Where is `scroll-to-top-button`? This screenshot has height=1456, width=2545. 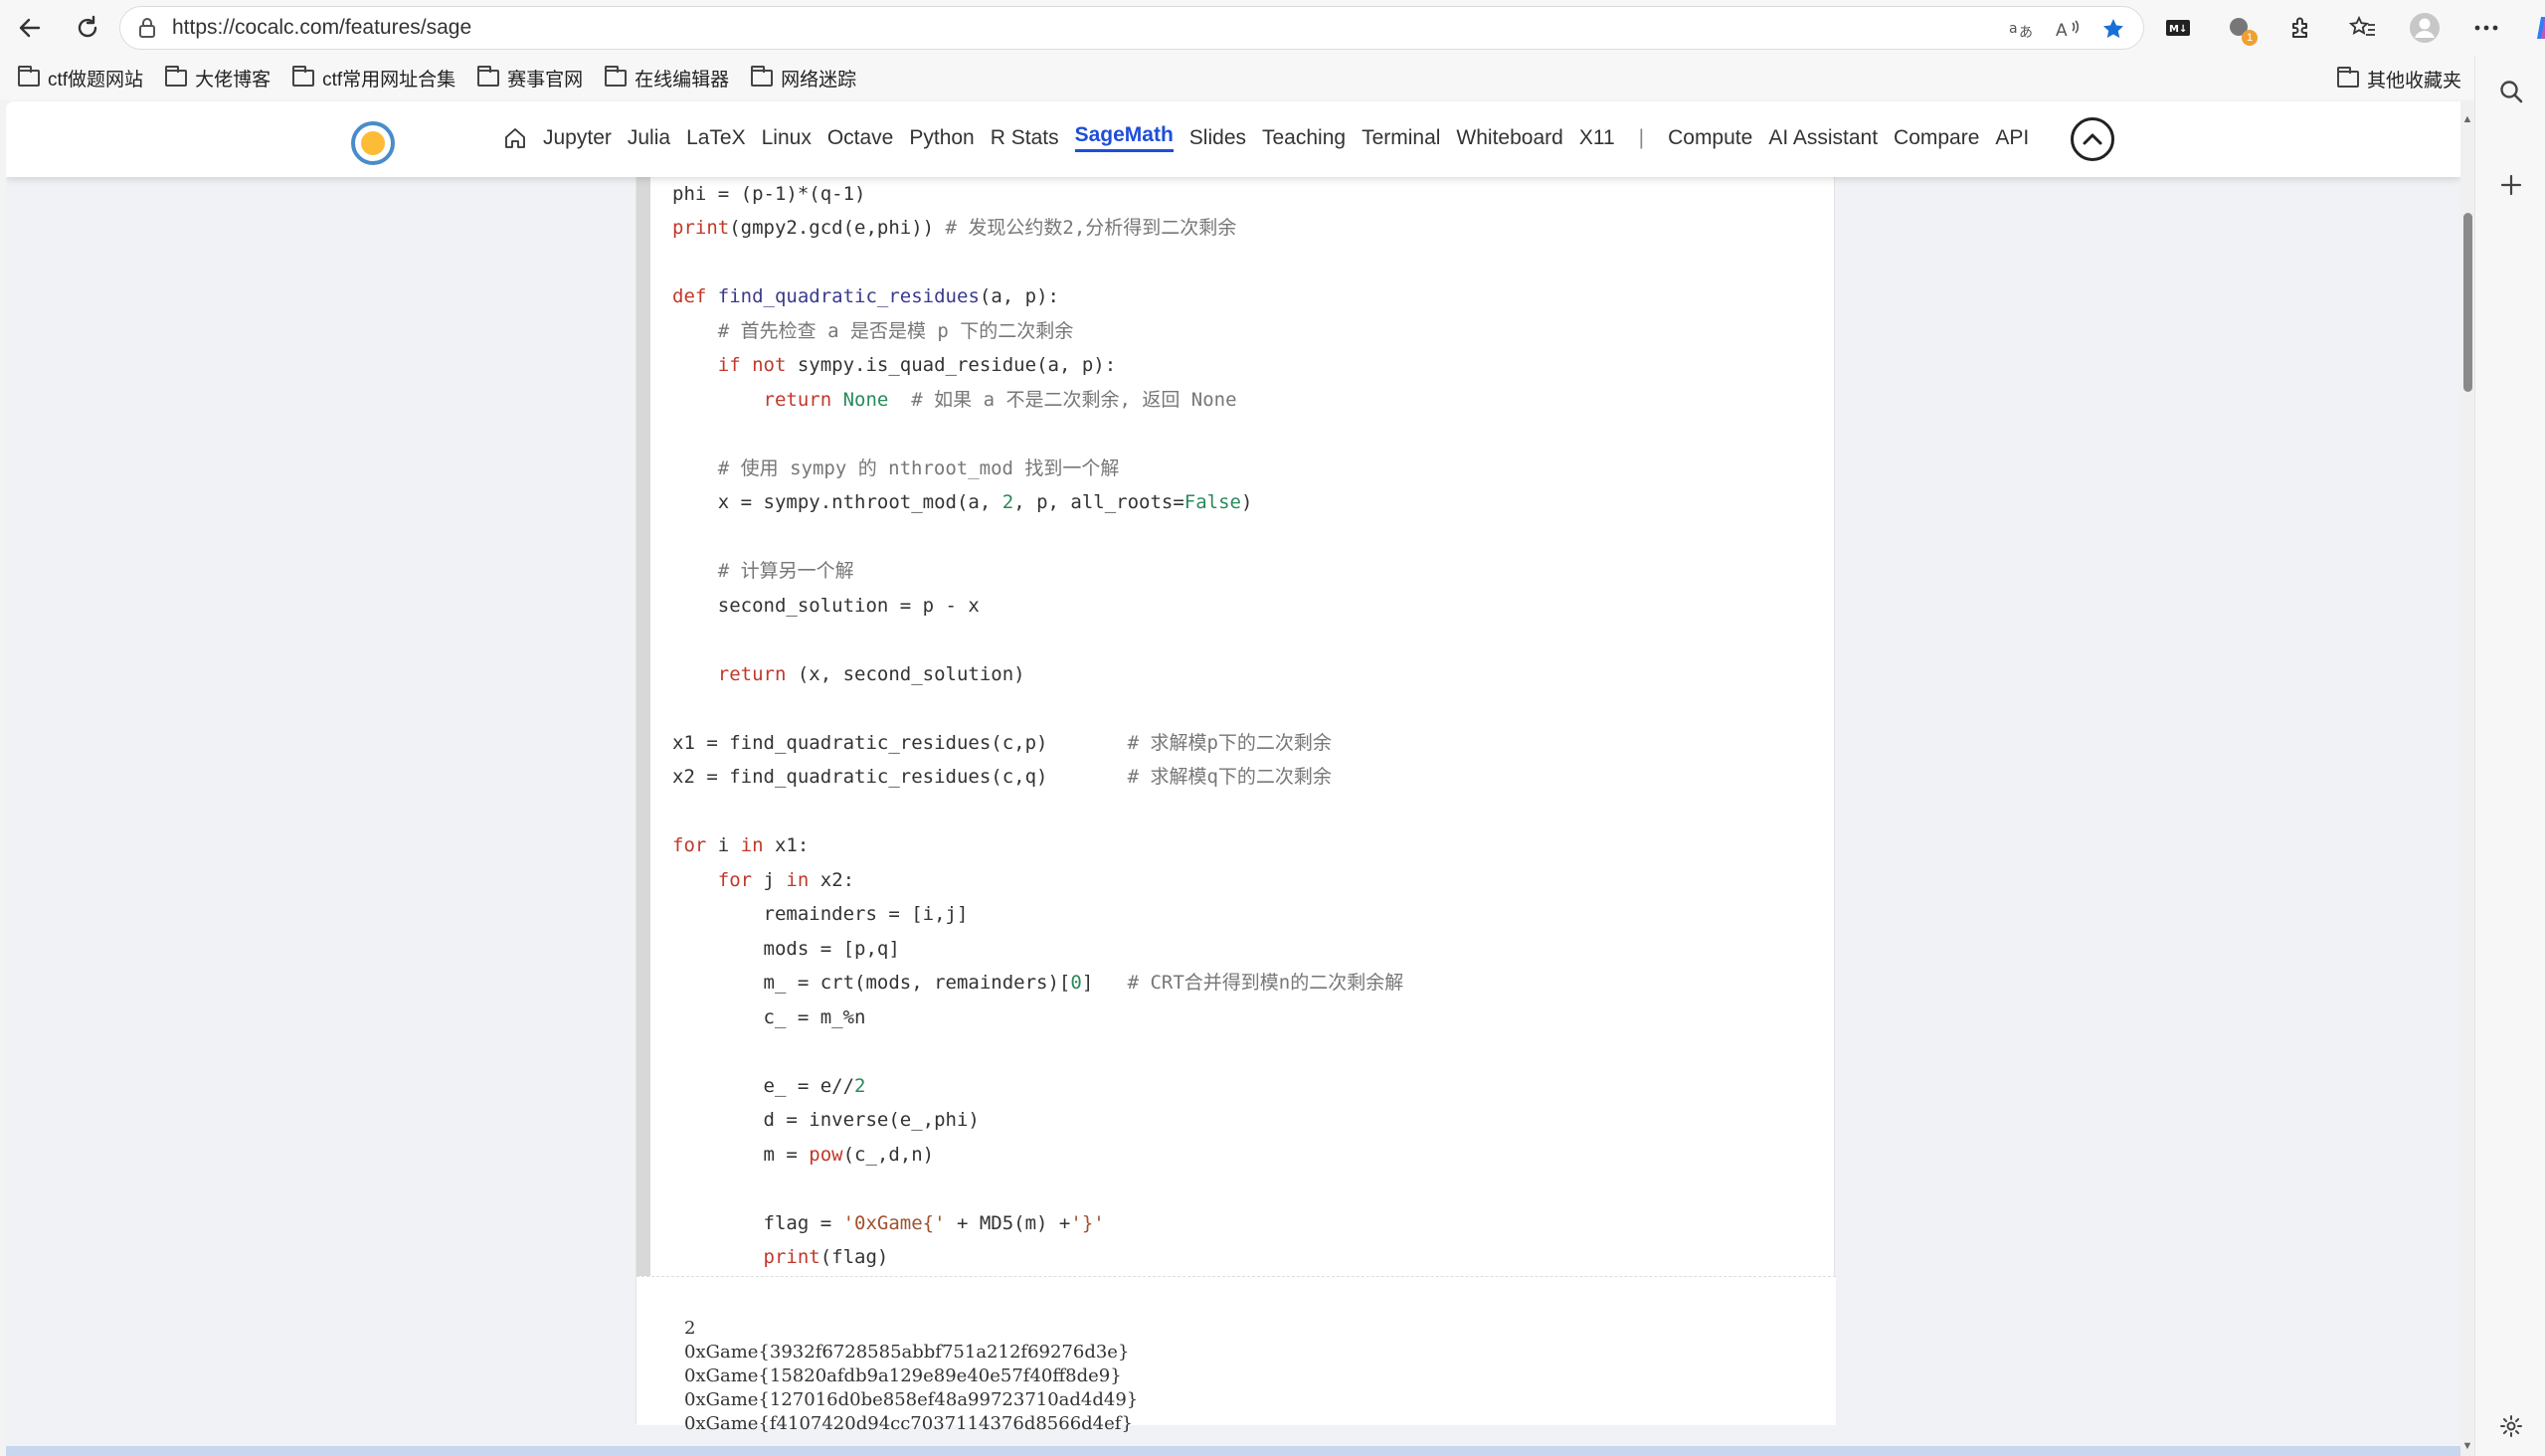
scroll-to-top-button is located at coordinates (2093, 139).